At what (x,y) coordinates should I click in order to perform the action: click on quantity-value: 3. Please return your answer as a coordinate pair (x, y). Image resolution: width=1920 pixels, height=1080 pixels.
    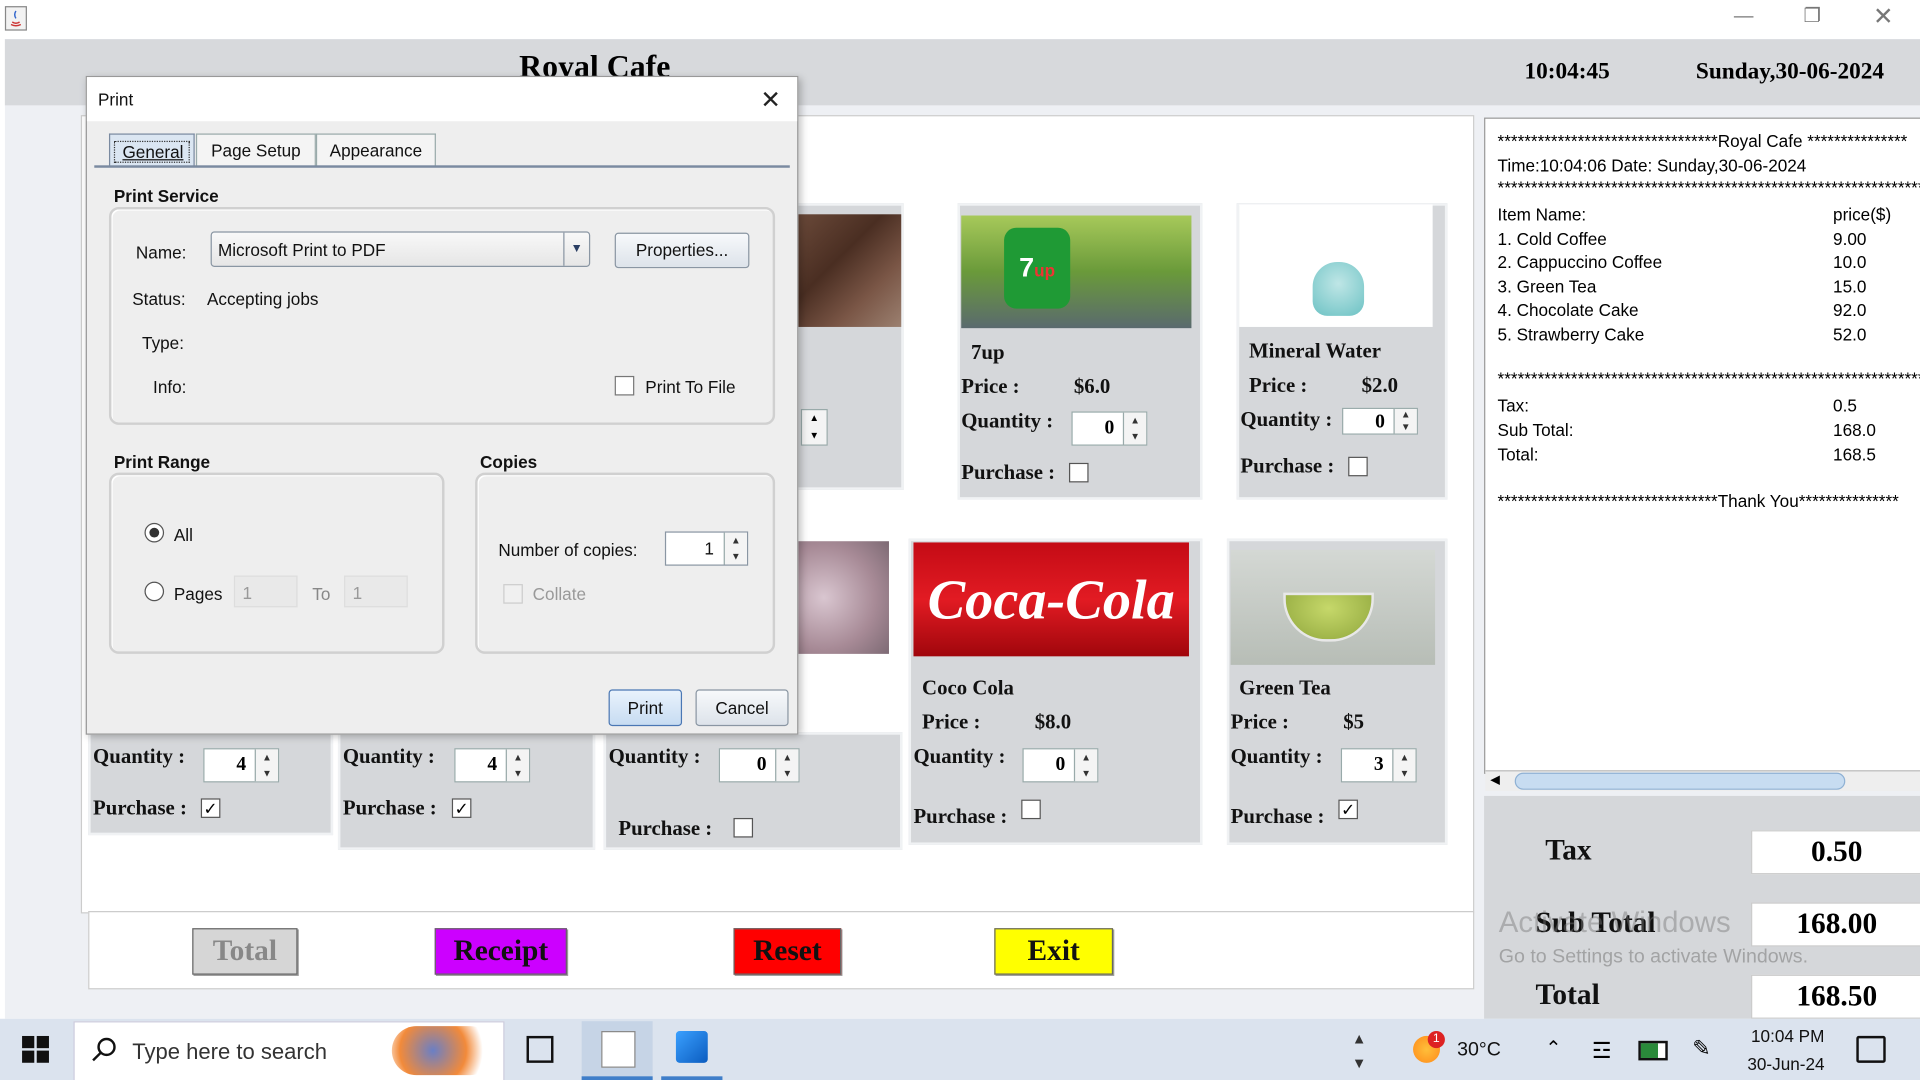
    Looking at the image, I should click on (1378, 765).